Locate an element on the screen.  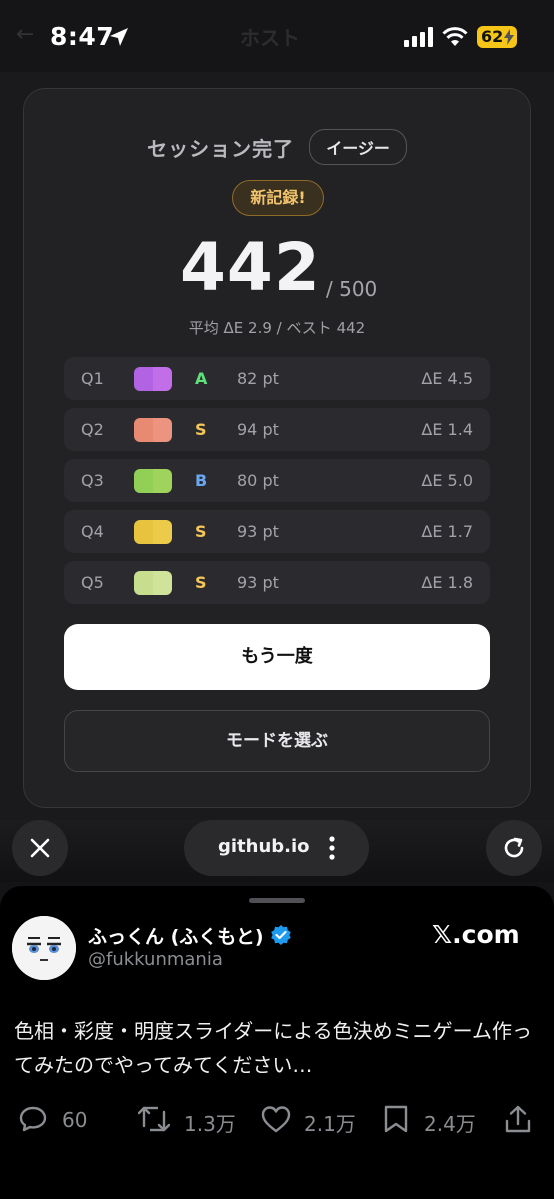
url-text: github.io is located at coordinates (264, 846).